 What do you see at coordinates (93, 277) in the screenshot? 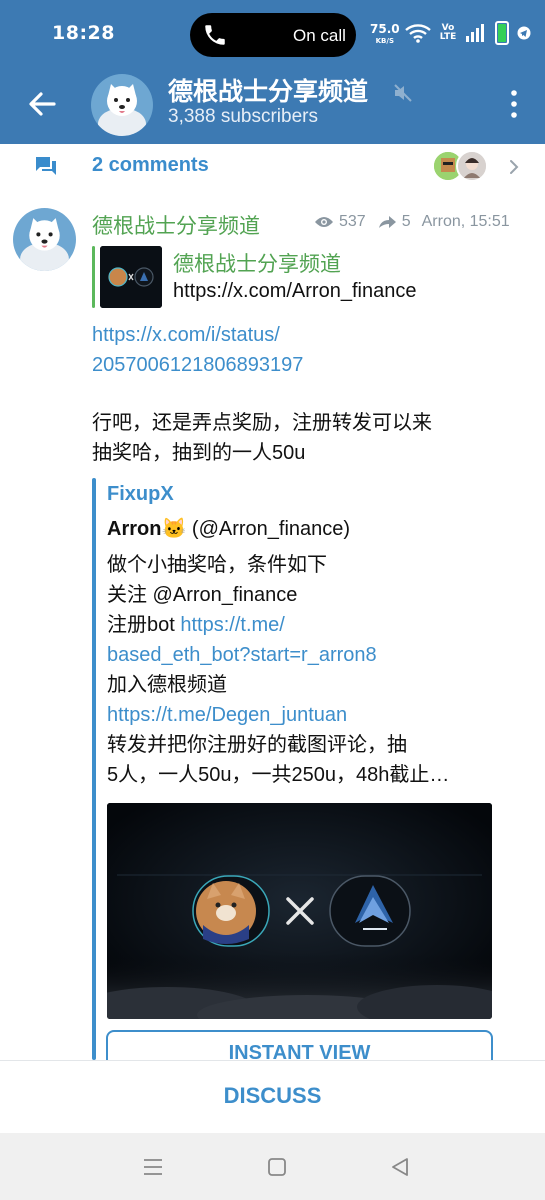
I see `reply-accent-bar` at bounding box center [93, 277].